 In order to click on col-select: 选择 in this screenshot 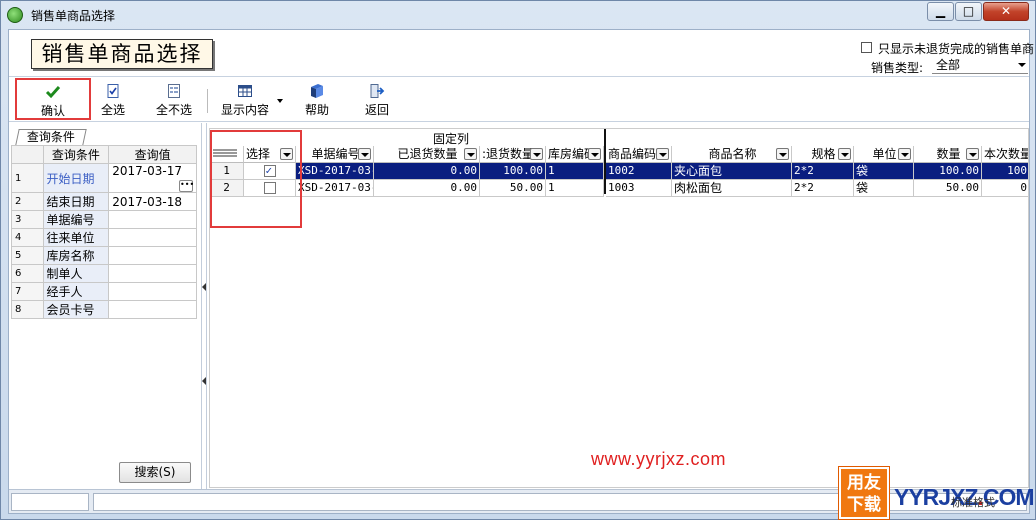, I will do `click(270, 154)`.